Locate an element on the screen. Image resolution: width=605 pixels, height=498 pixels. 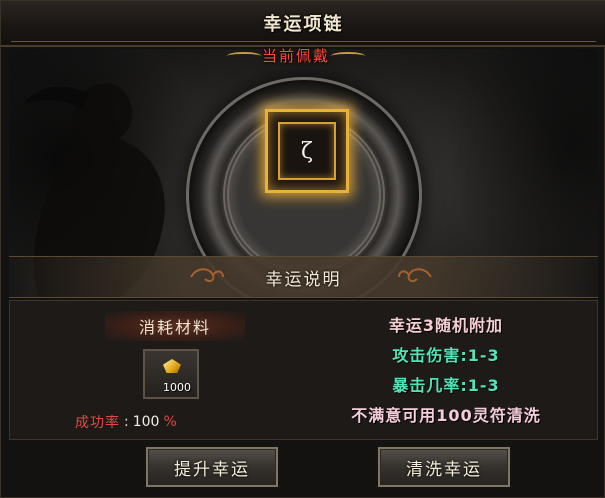
description-band: 幸运说明 is located at coordinates (303, 277).